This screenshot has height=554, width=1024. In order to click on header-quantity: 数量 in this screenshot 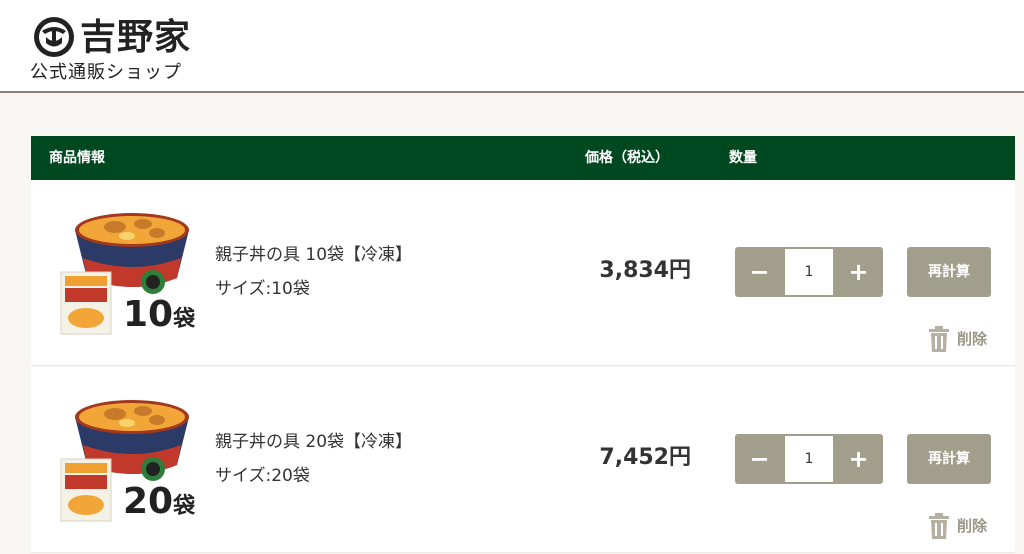, I will do `click(743, 158)`.